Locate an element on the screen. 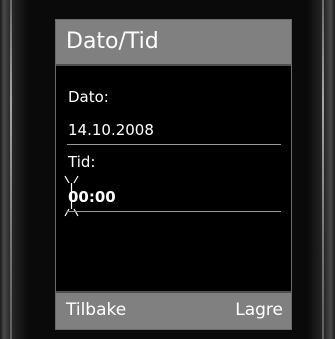  housing-edge-right is located at coordinates (323, 169).